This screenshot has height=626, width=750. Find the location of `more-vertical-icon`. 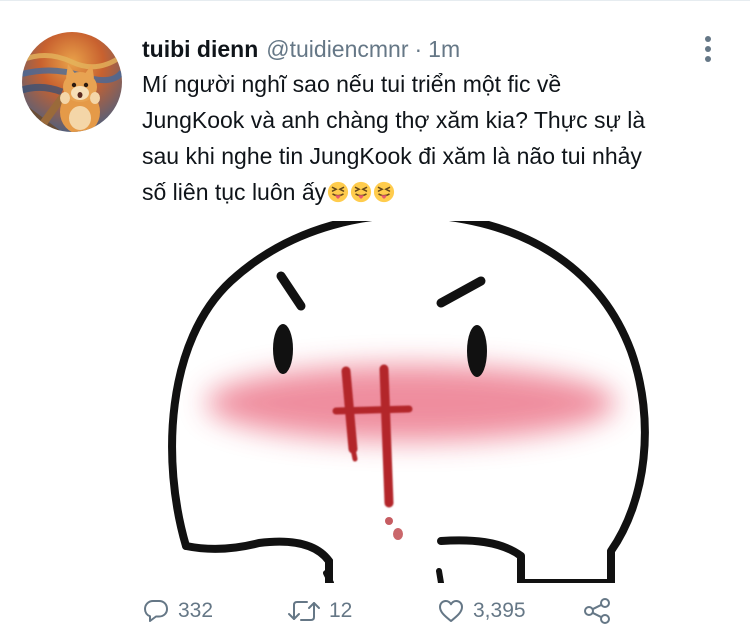

more-vertical-icon is located at coordinates (708, 39).